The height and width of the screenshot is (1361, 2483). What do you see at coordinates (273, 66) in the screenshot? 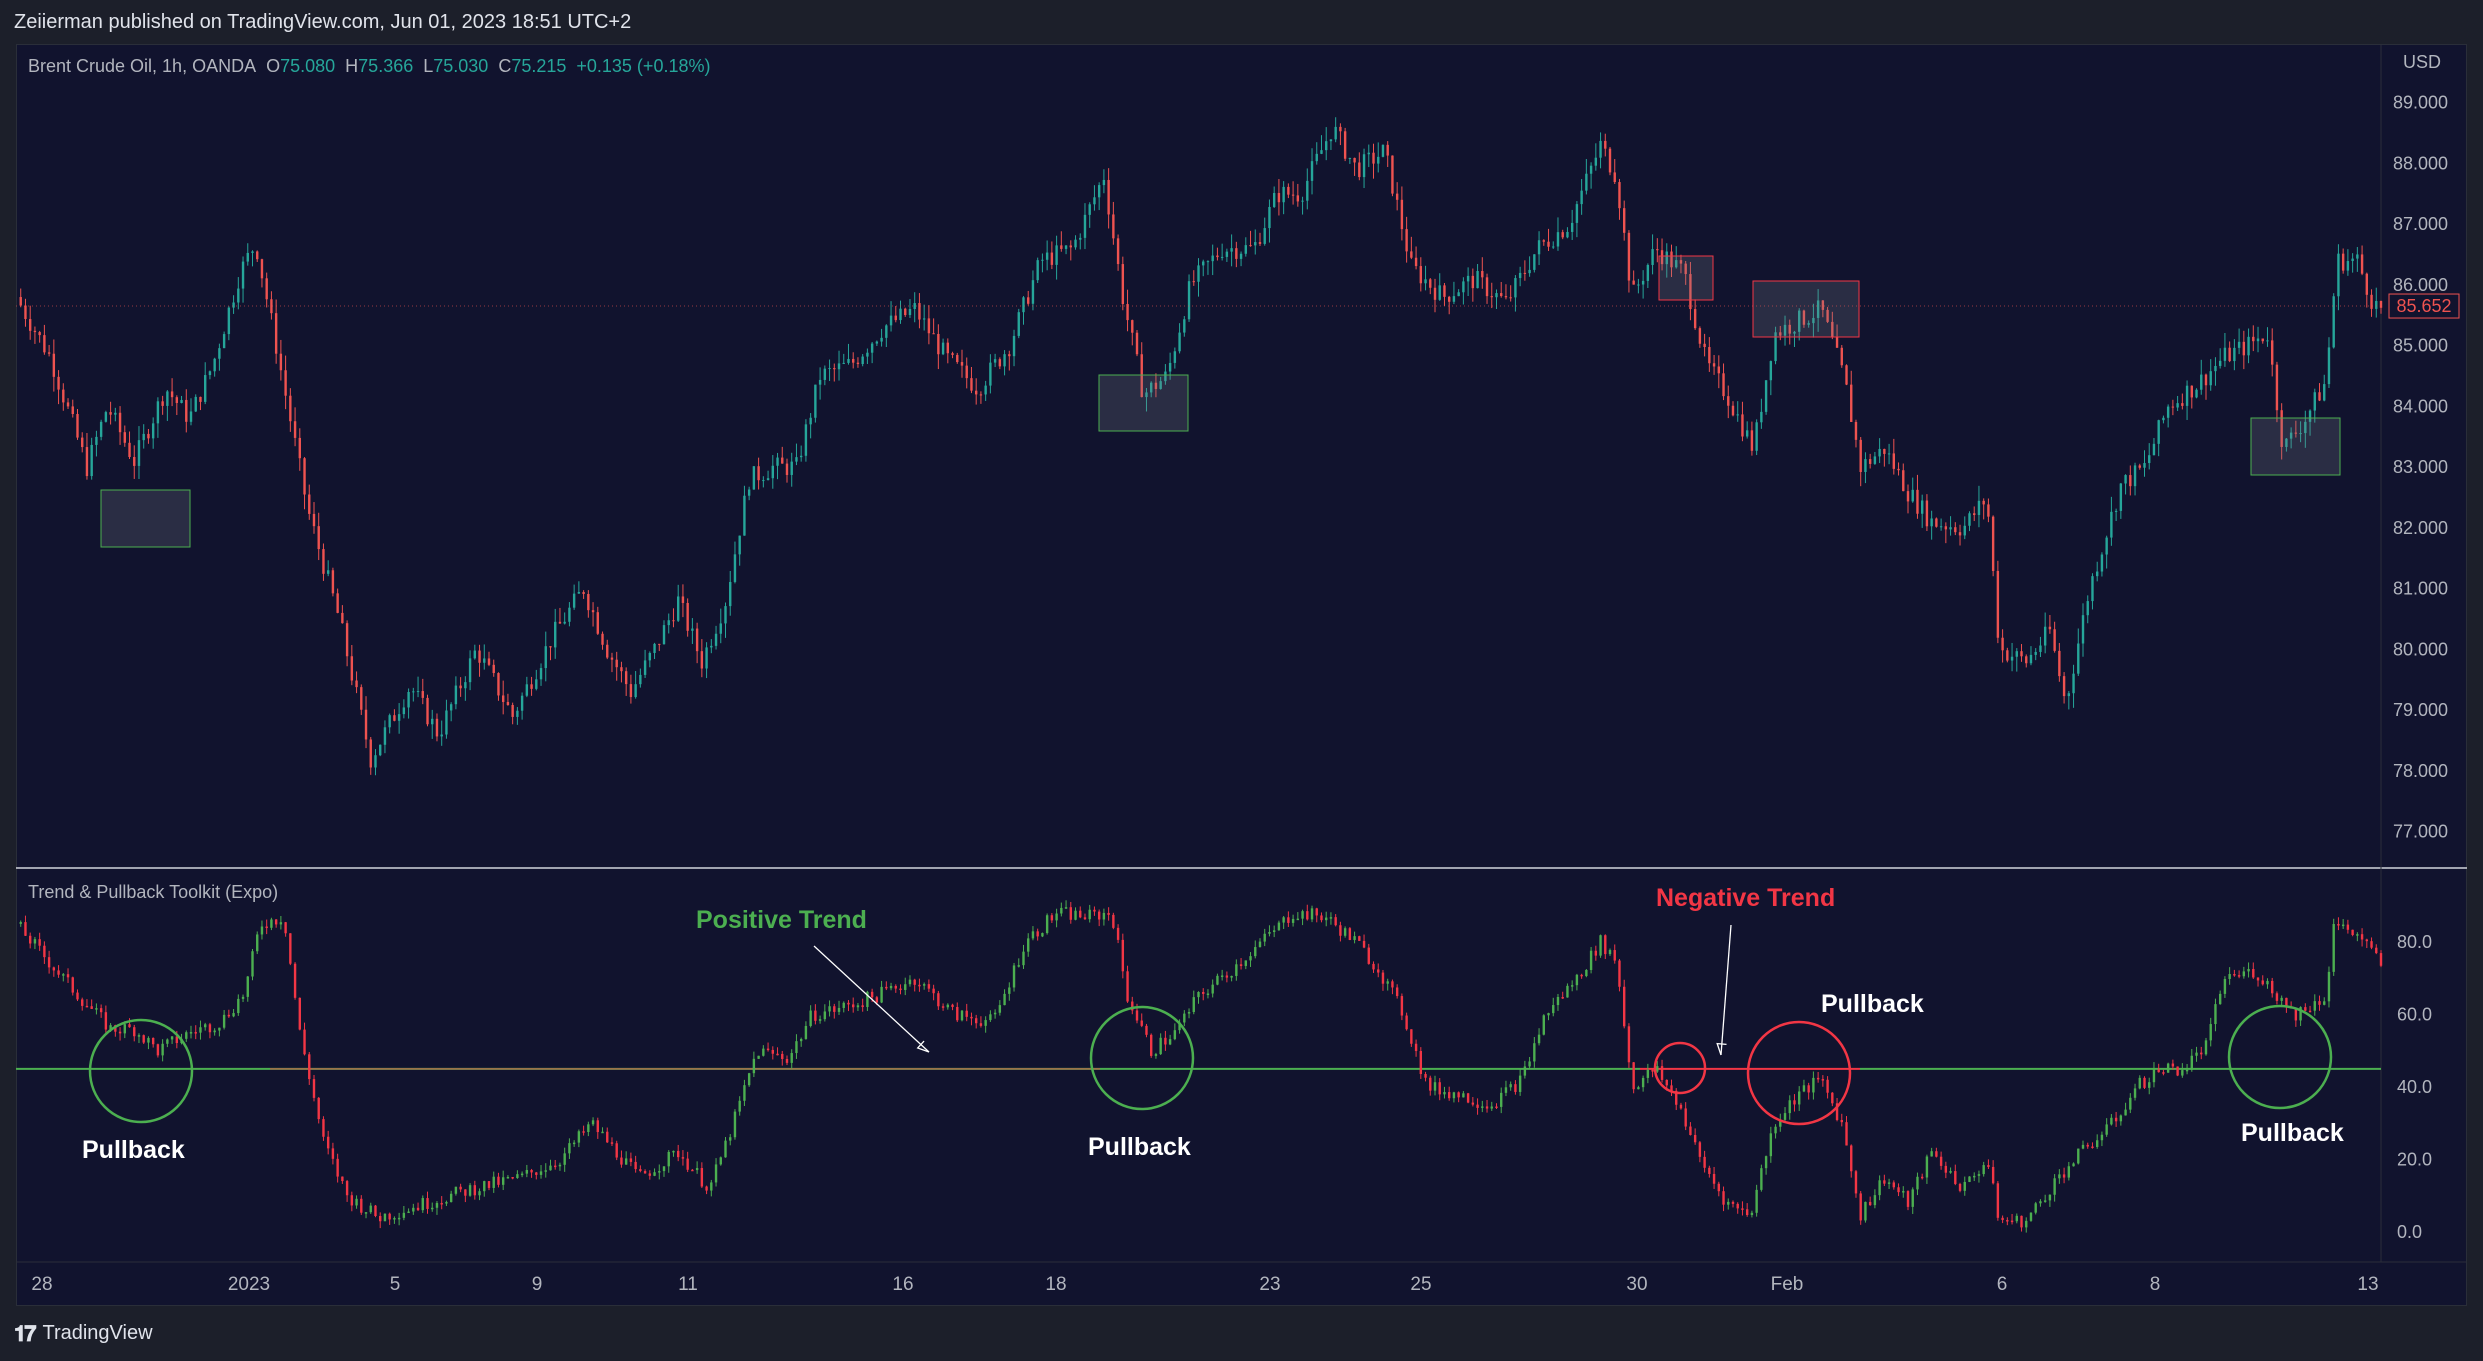
I see `legend-open-label: O` at bounding box center [273, 66].